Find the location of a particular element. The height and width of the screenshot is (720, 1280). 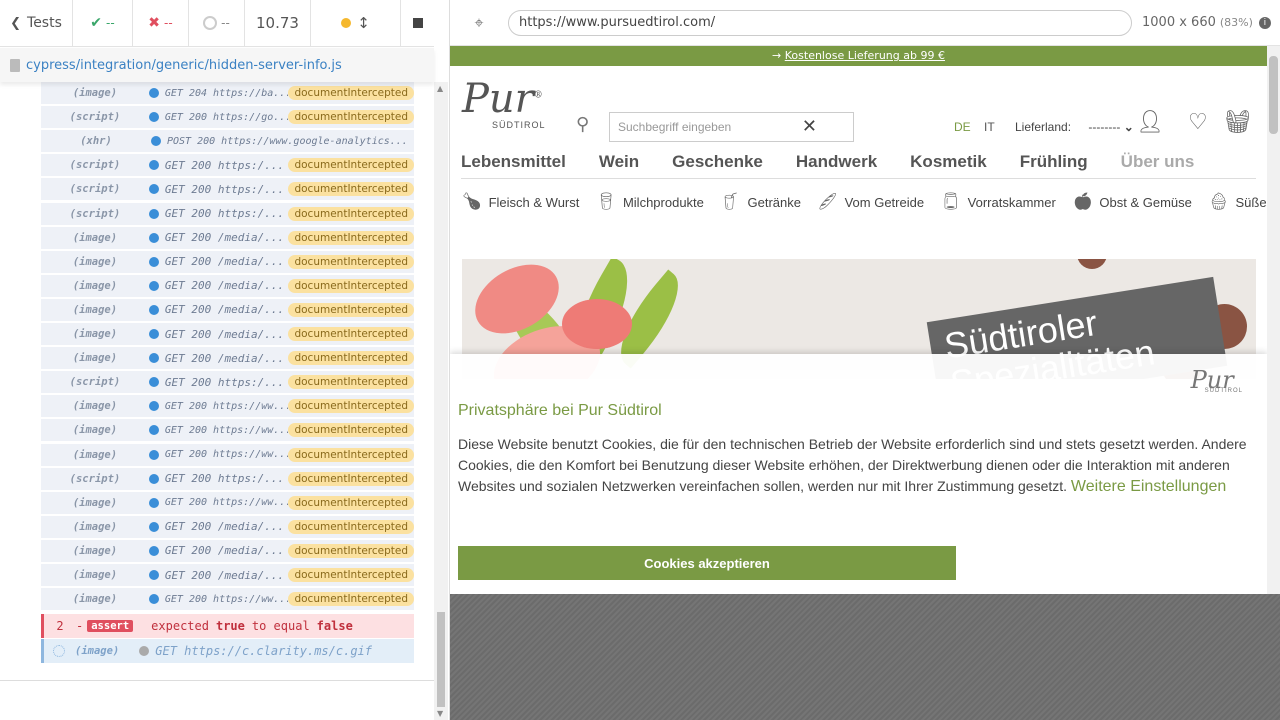

accept-cookies-button: Cookies akzeptieren is located at coordinates (707, 563).